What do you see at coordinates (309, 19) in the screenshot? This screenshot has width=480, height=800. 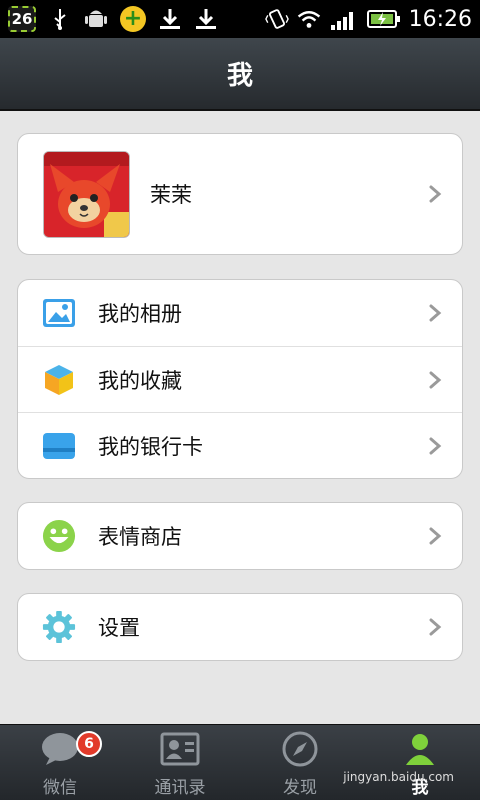 I see `wifi-icon` at bounding box center [309, 19].